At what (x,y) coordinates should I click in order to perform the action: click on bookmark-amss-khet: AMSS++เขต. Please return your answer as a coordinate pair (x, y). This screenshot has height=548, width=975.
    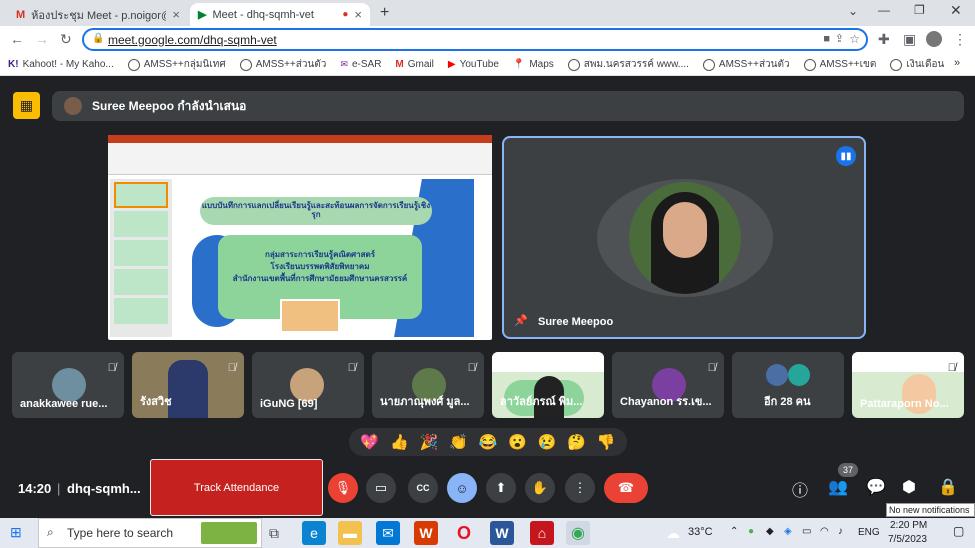
    Looking at the image, I should click on (839, 64).